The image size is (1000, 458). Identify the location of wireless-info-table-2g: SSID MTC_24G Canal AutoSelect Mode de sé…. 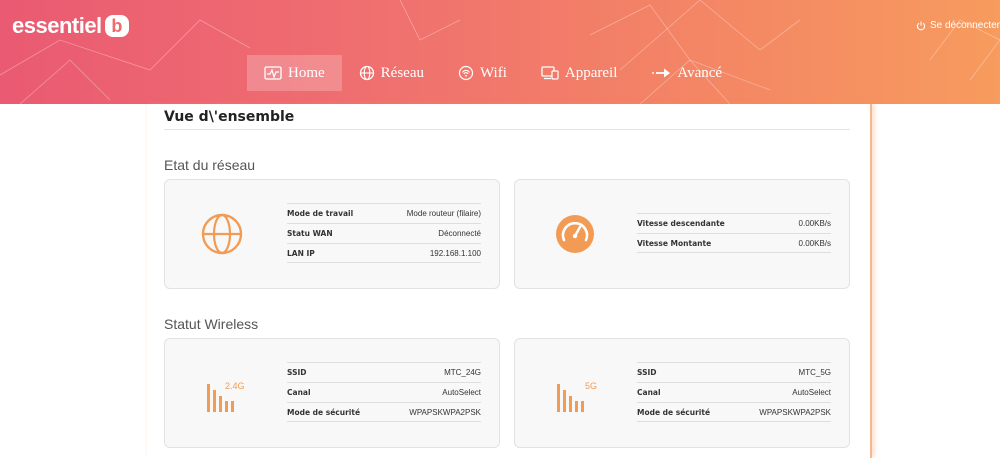
(384, 392).